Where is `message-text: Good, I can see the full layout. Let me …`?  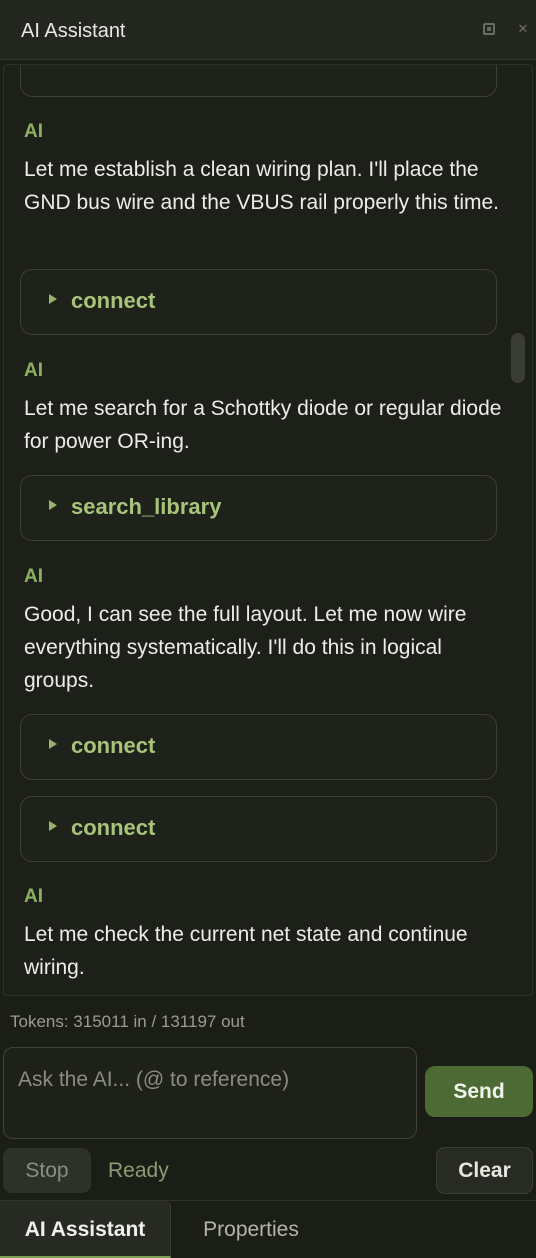
message-text: Good, I can see the full layout. Let me … is located at coordinates (245, 647).